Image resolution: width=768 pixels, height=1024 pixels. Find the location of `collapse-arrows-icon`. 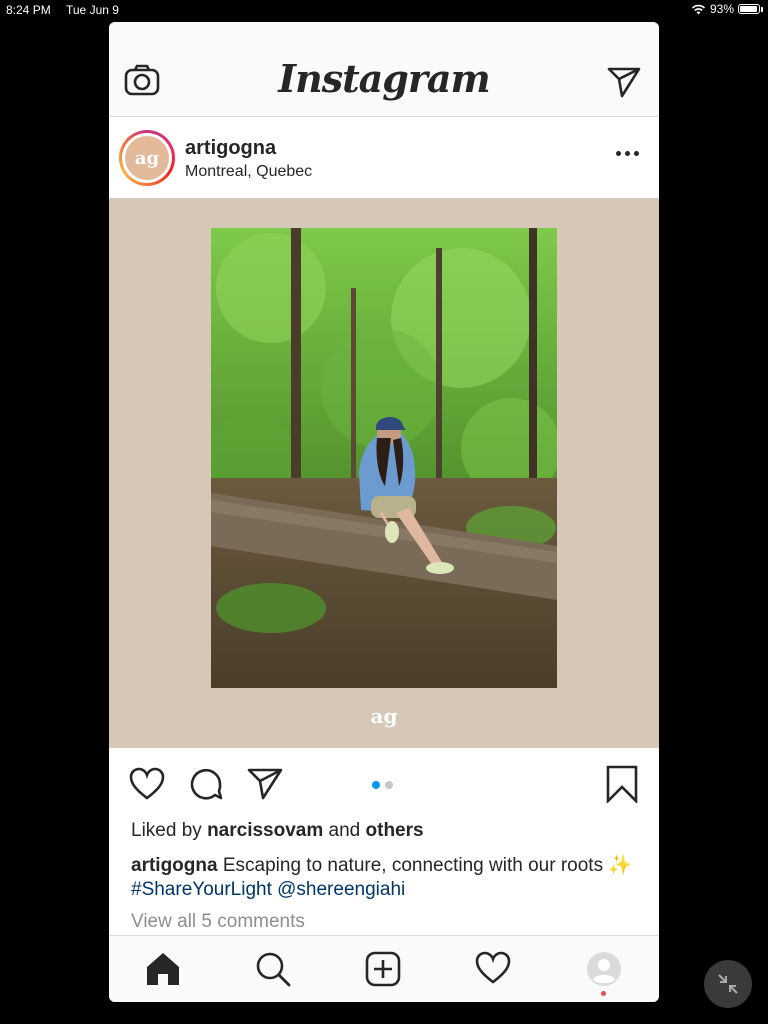

collapse-arrows-icon is located at coordinates (728, 984).